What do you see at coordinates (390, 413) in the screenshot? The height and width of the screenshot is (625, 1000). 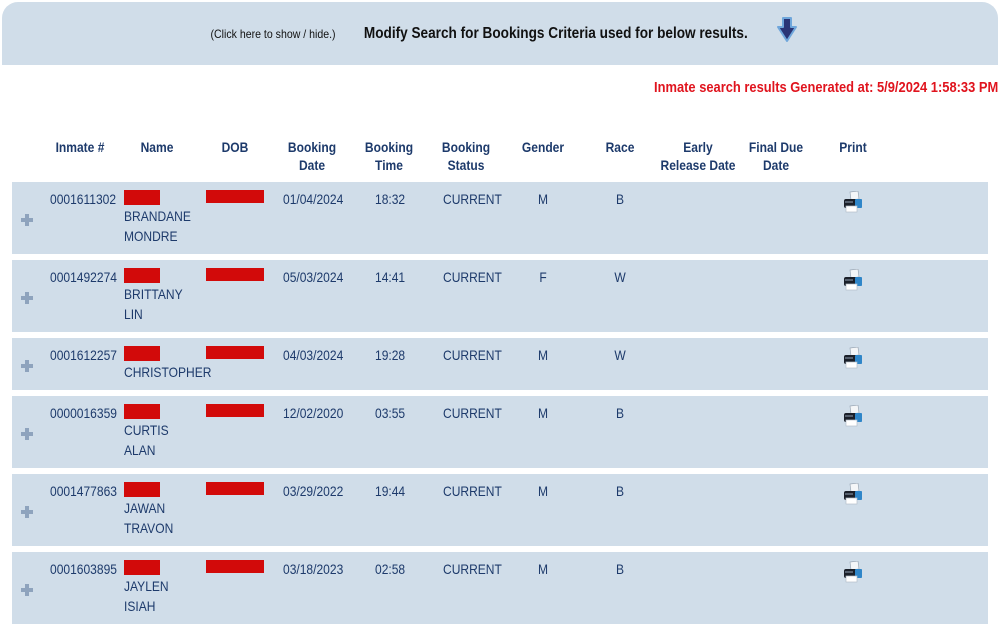 I see `booking-time: 03:55` at bounding box center [390, 413].